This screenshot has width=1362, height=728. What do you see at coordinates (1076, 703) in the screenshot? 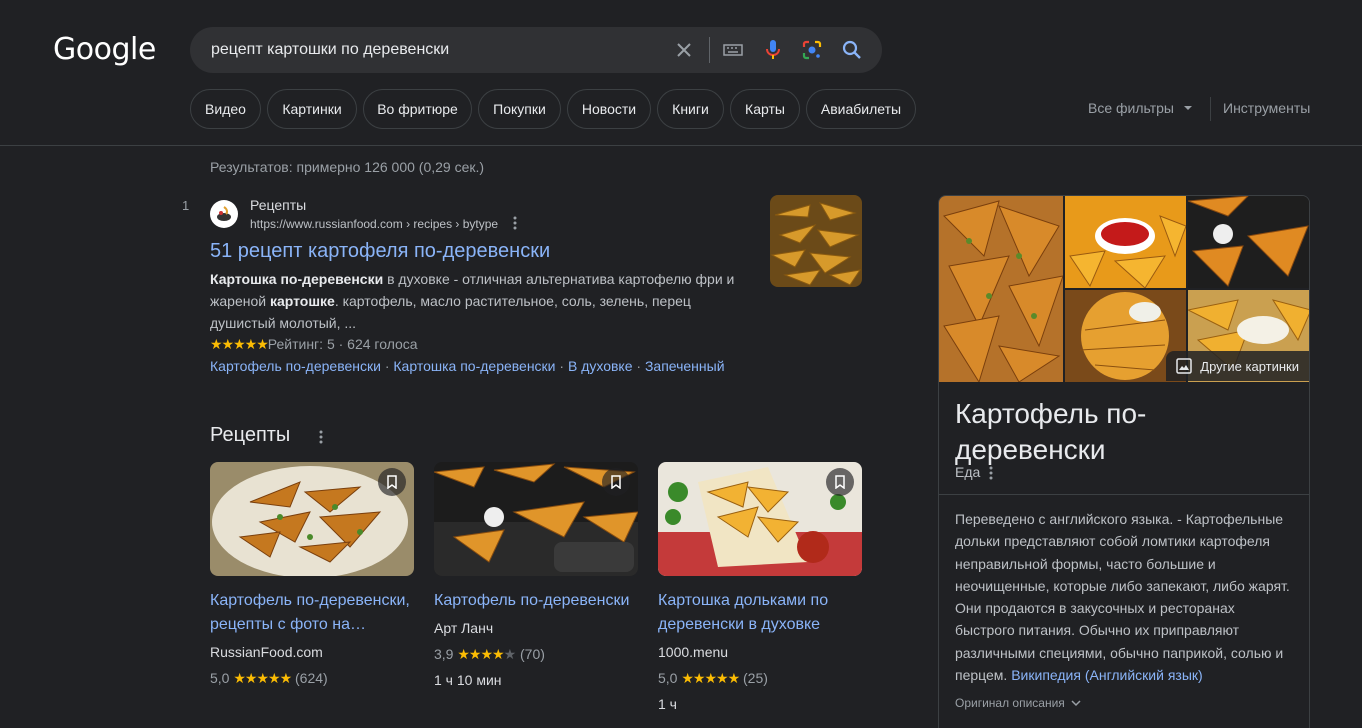
I see `chevron-down-icon` at bounding box center [1076, 703].